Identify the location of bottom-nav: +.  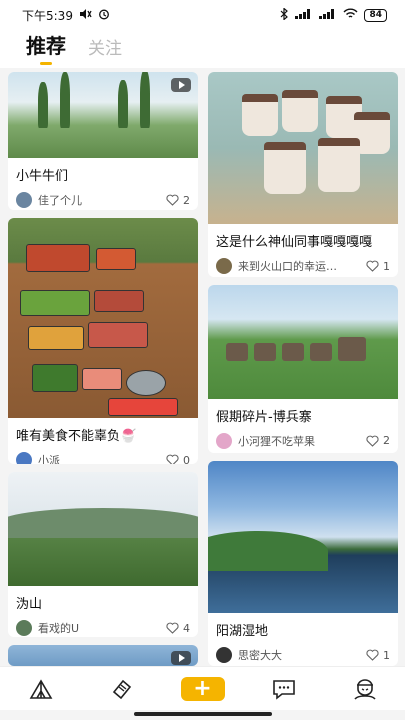
(202, 688).